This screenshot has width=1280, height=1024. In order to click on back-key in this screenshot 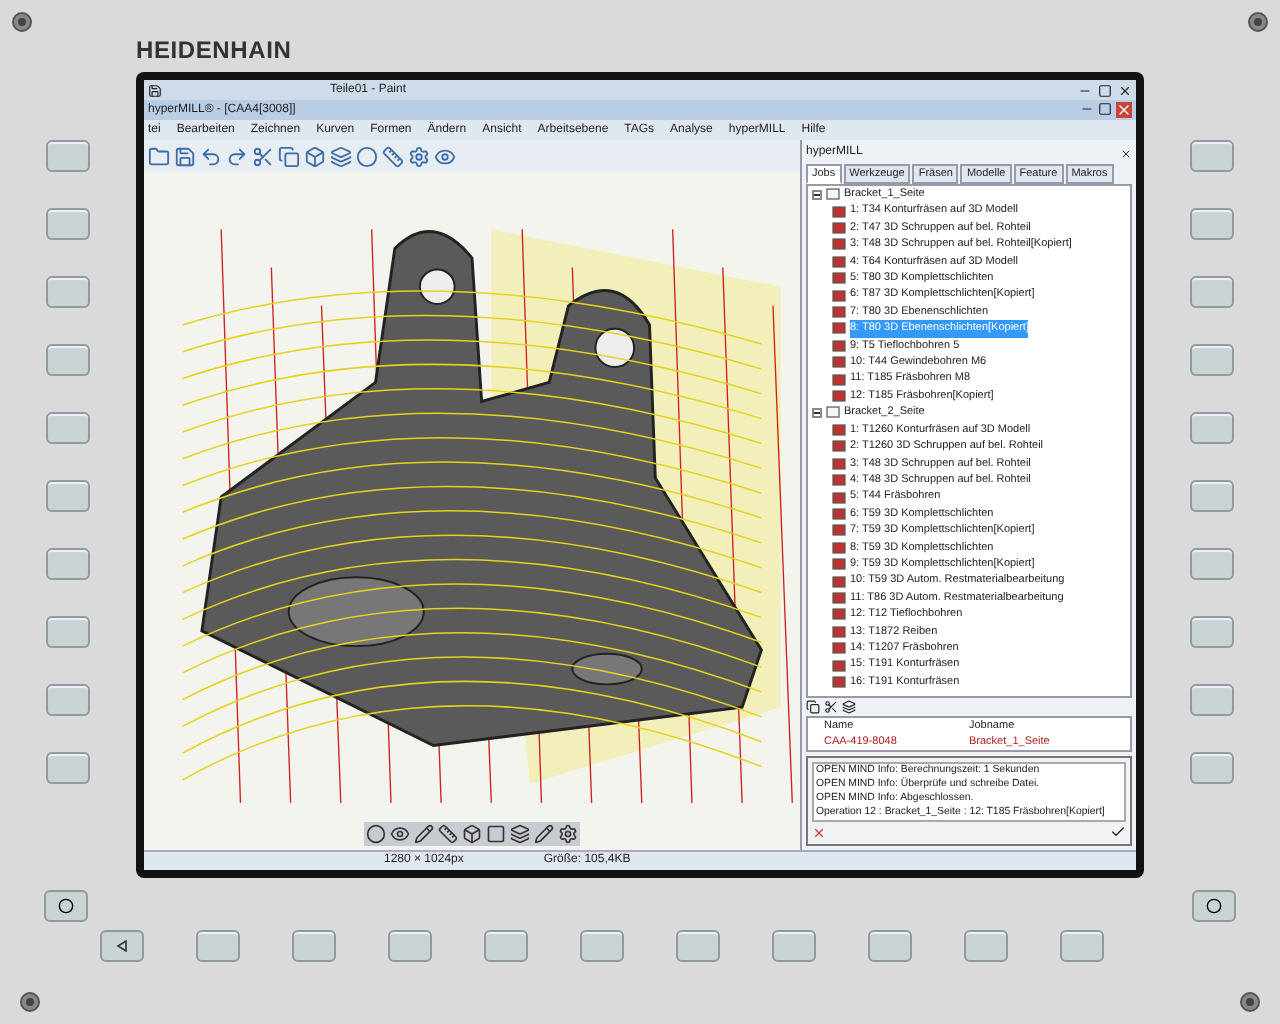, I will do `click(122, 946)`.